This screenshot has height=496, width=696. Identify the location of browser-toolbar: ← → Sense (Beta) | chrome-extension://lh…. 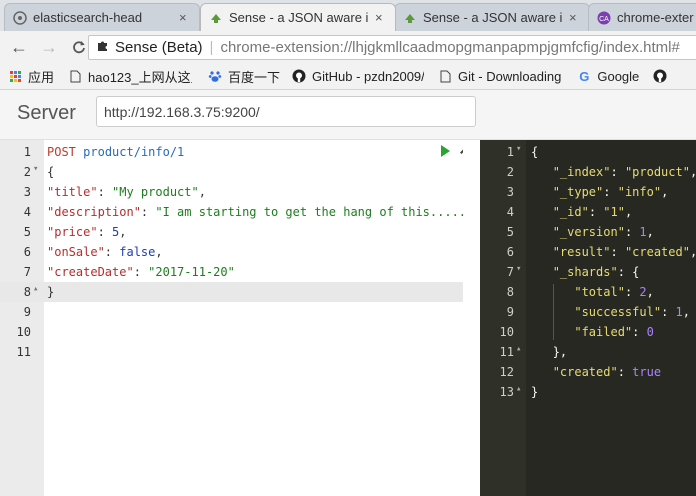
(348, 47).